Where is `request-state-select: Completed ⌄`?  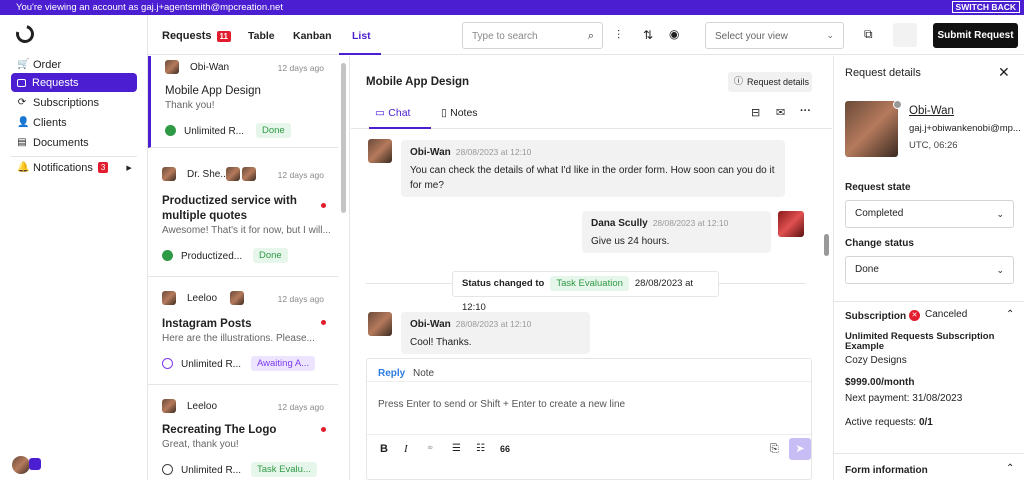
request-state-select: Completed ⌄ is located at coordinates (929, 214).